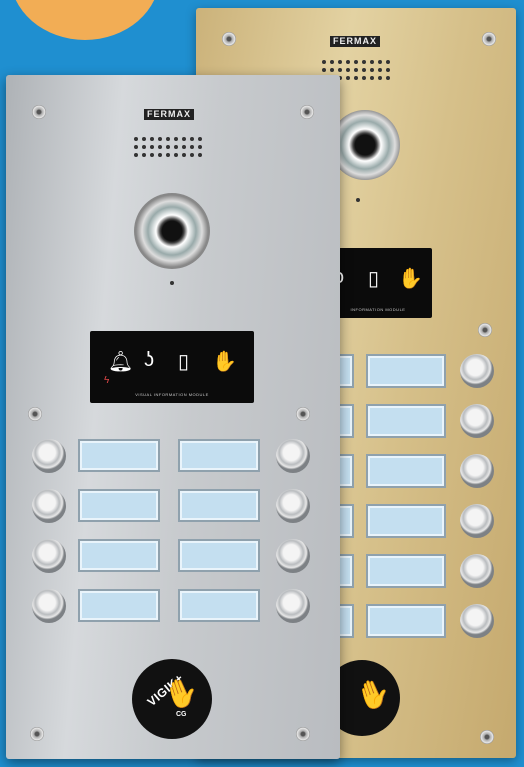 Image resolution: width=524 pixels, height=767 pixels. What do you see at coordinates (121, 362) in the screenshot?
I see `bell-icon: 🔔︎` at bounding box center [121, 362].